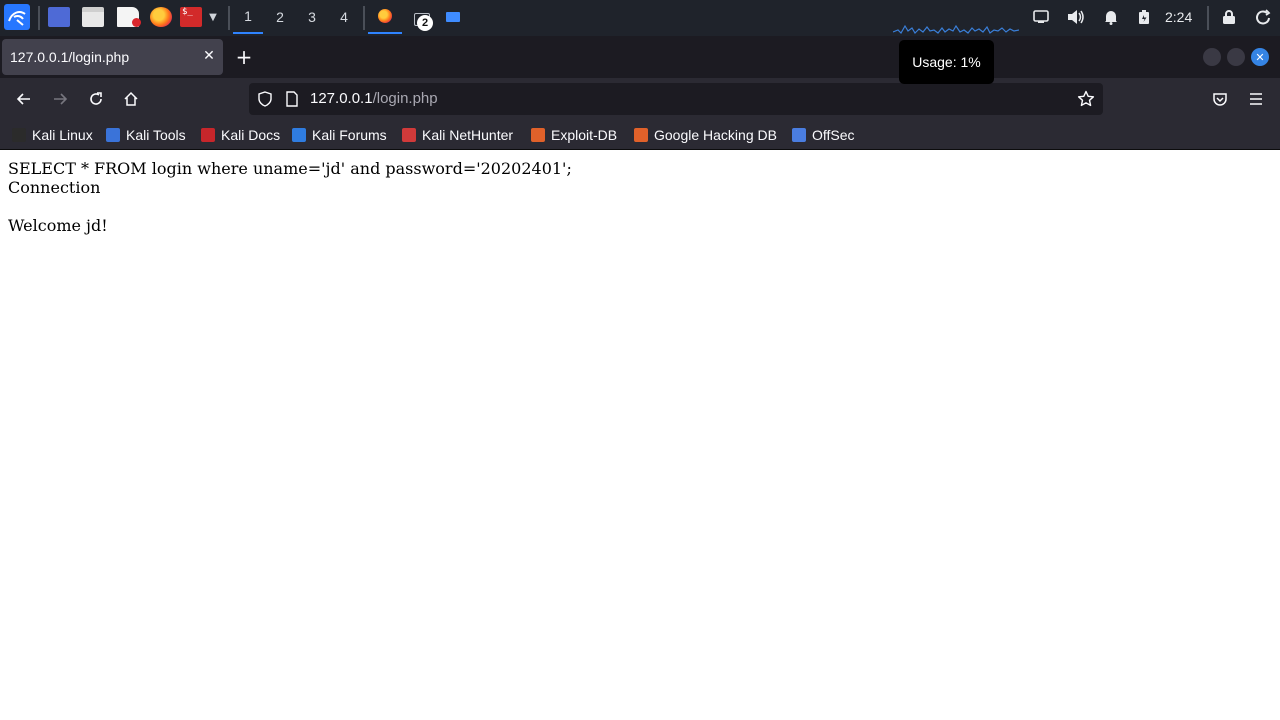  What do you see at coordinates (62, 135) in the screenshot?
I see `bookmark-label: Kali Linux` at bounding box center [62, 135].